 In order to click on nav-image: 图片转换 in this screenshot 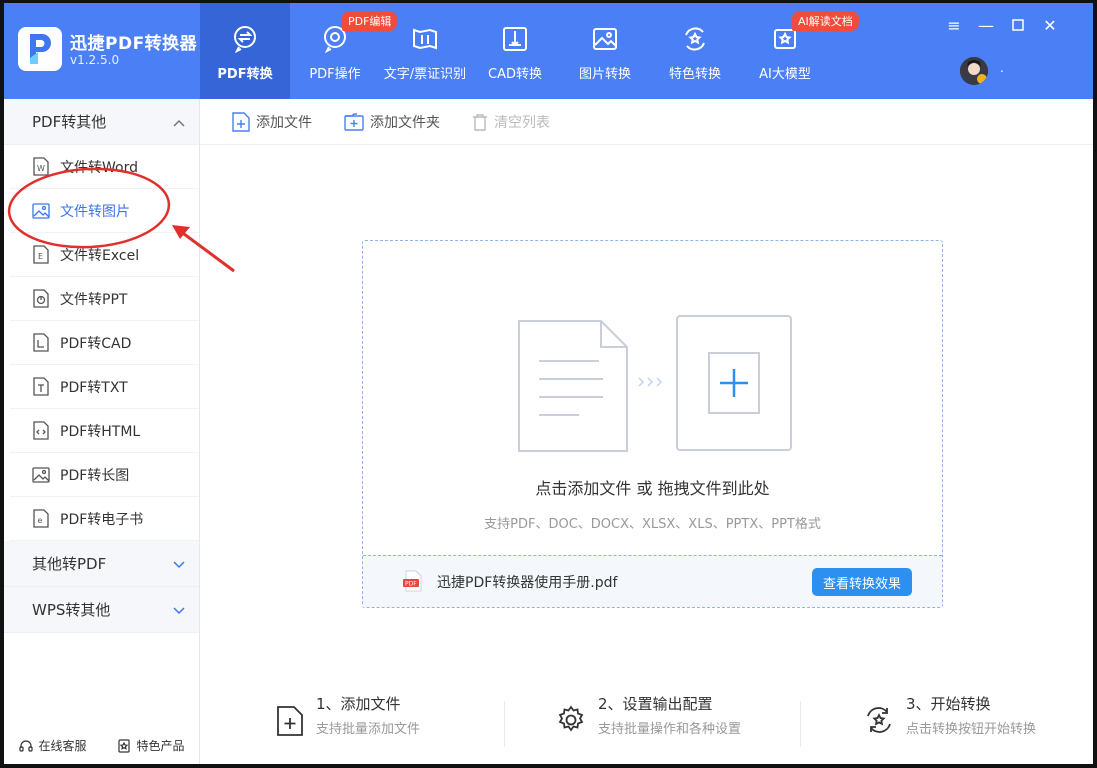, I will do `click(605, 51)`.